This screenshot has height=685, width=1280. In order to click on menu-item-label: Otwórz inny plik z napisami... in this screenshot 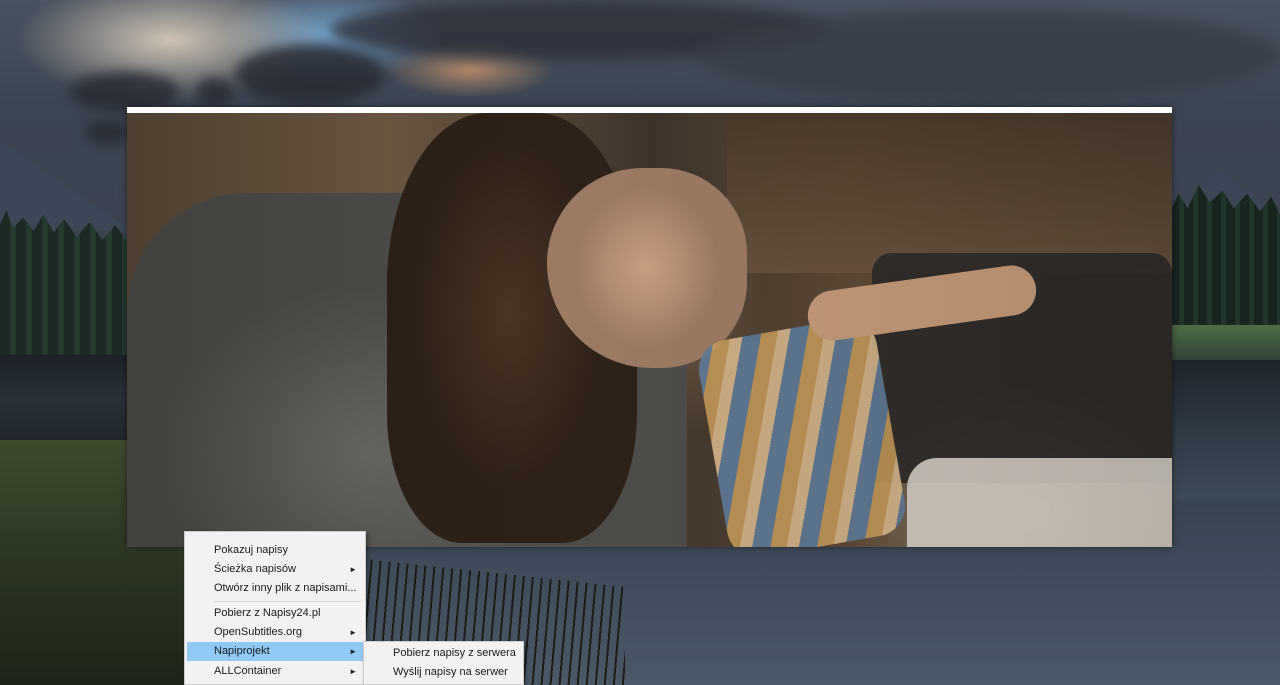, I will do `click(285, 588)`.